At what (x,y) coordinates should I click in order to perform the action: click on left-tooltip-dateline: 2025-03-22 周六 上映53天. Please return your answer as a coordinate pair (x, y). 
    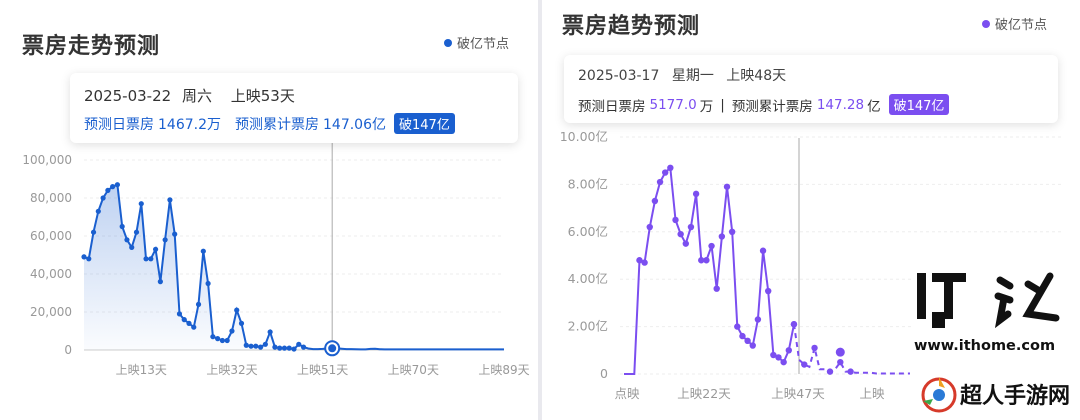
    Looking at the image, I should click on (189, 95).